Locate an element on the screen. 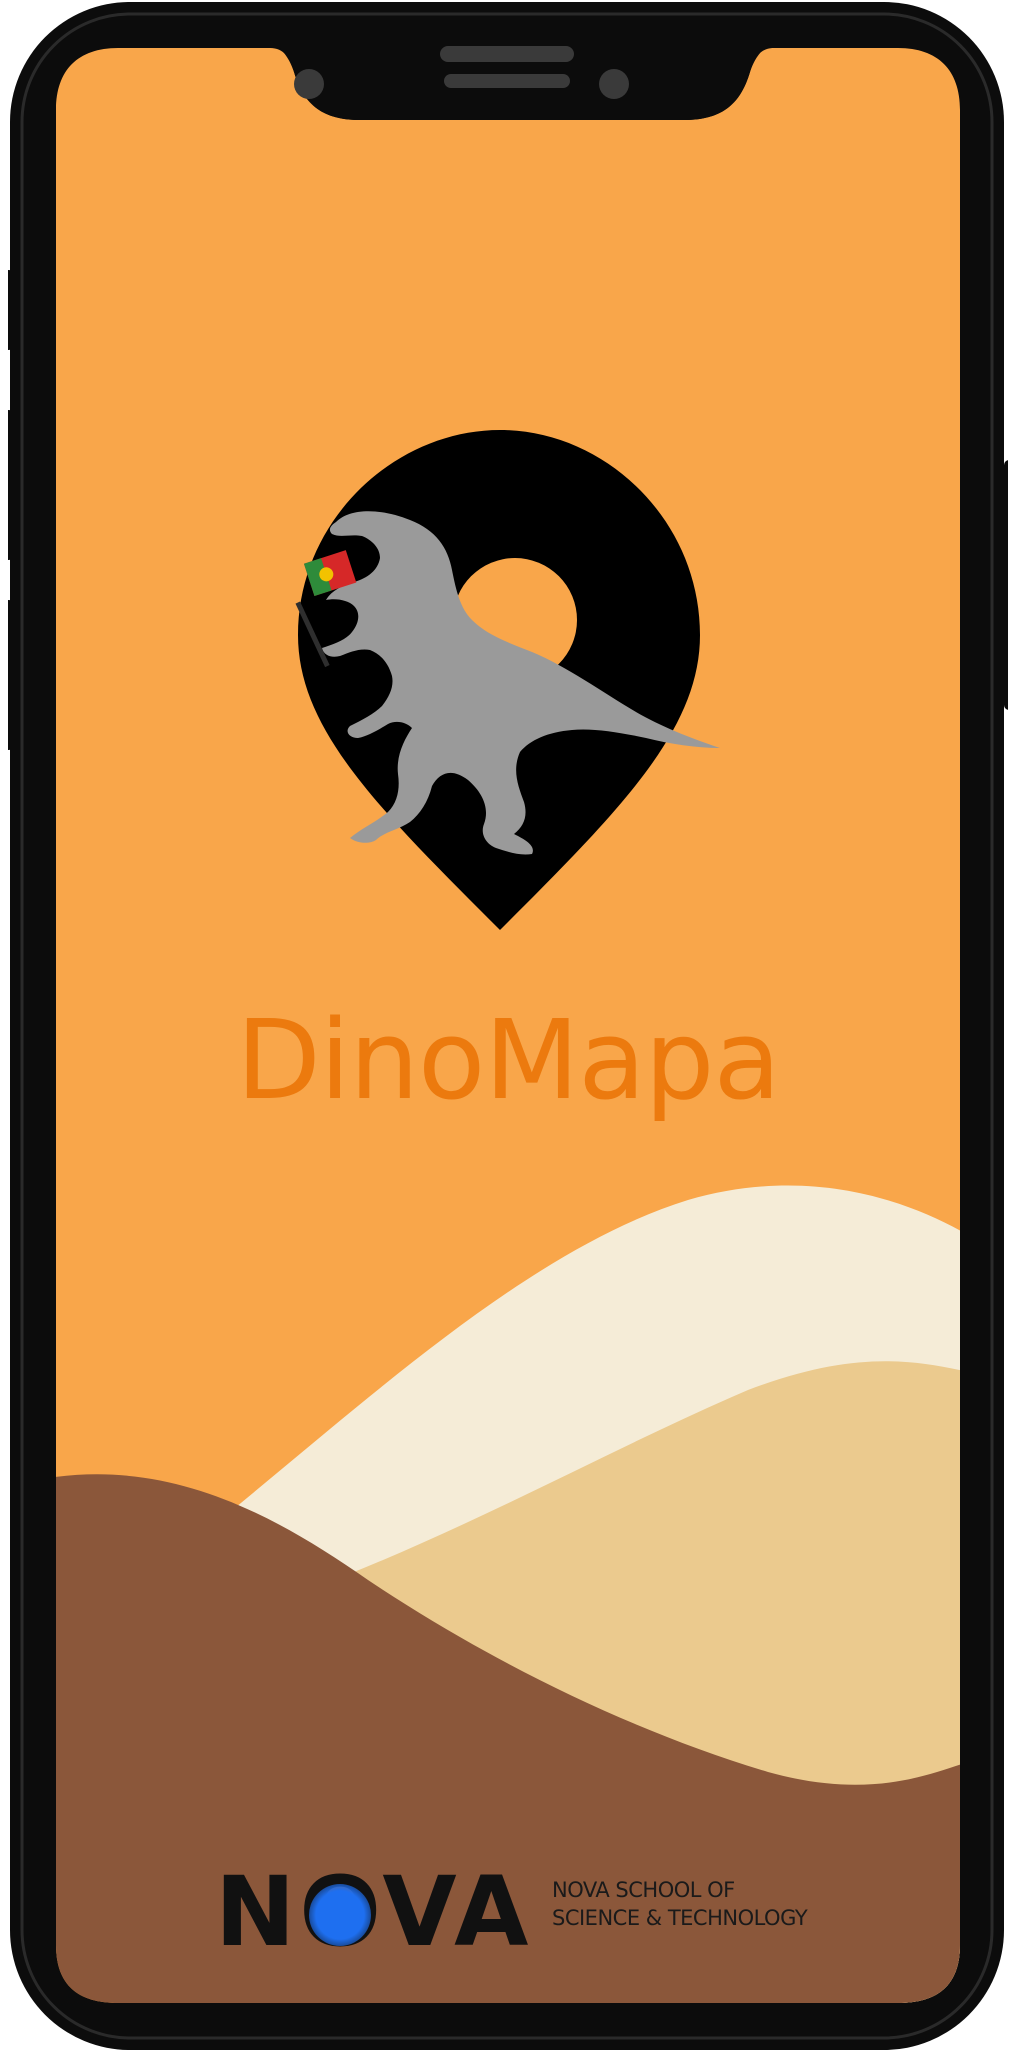 The width and height of the screenshot is (1016, 2053). nova-wordmark-label: NOVA is located at coordinates (374, 1912).